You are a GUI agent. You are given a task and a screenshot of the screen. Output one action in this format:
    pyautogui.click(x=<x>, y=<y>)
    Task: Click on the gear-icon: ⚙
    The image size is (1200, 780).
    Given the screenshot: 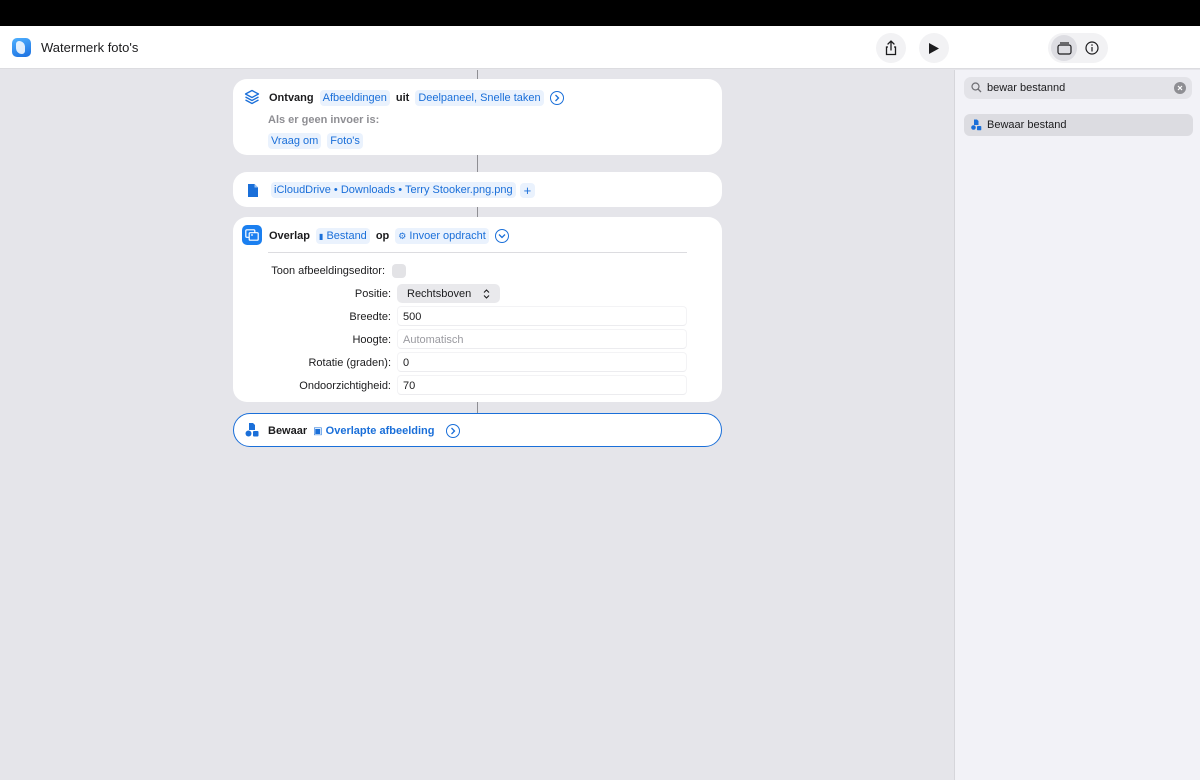 What is the action you would take?
    pyautogui.click(x=402, y=236)
    